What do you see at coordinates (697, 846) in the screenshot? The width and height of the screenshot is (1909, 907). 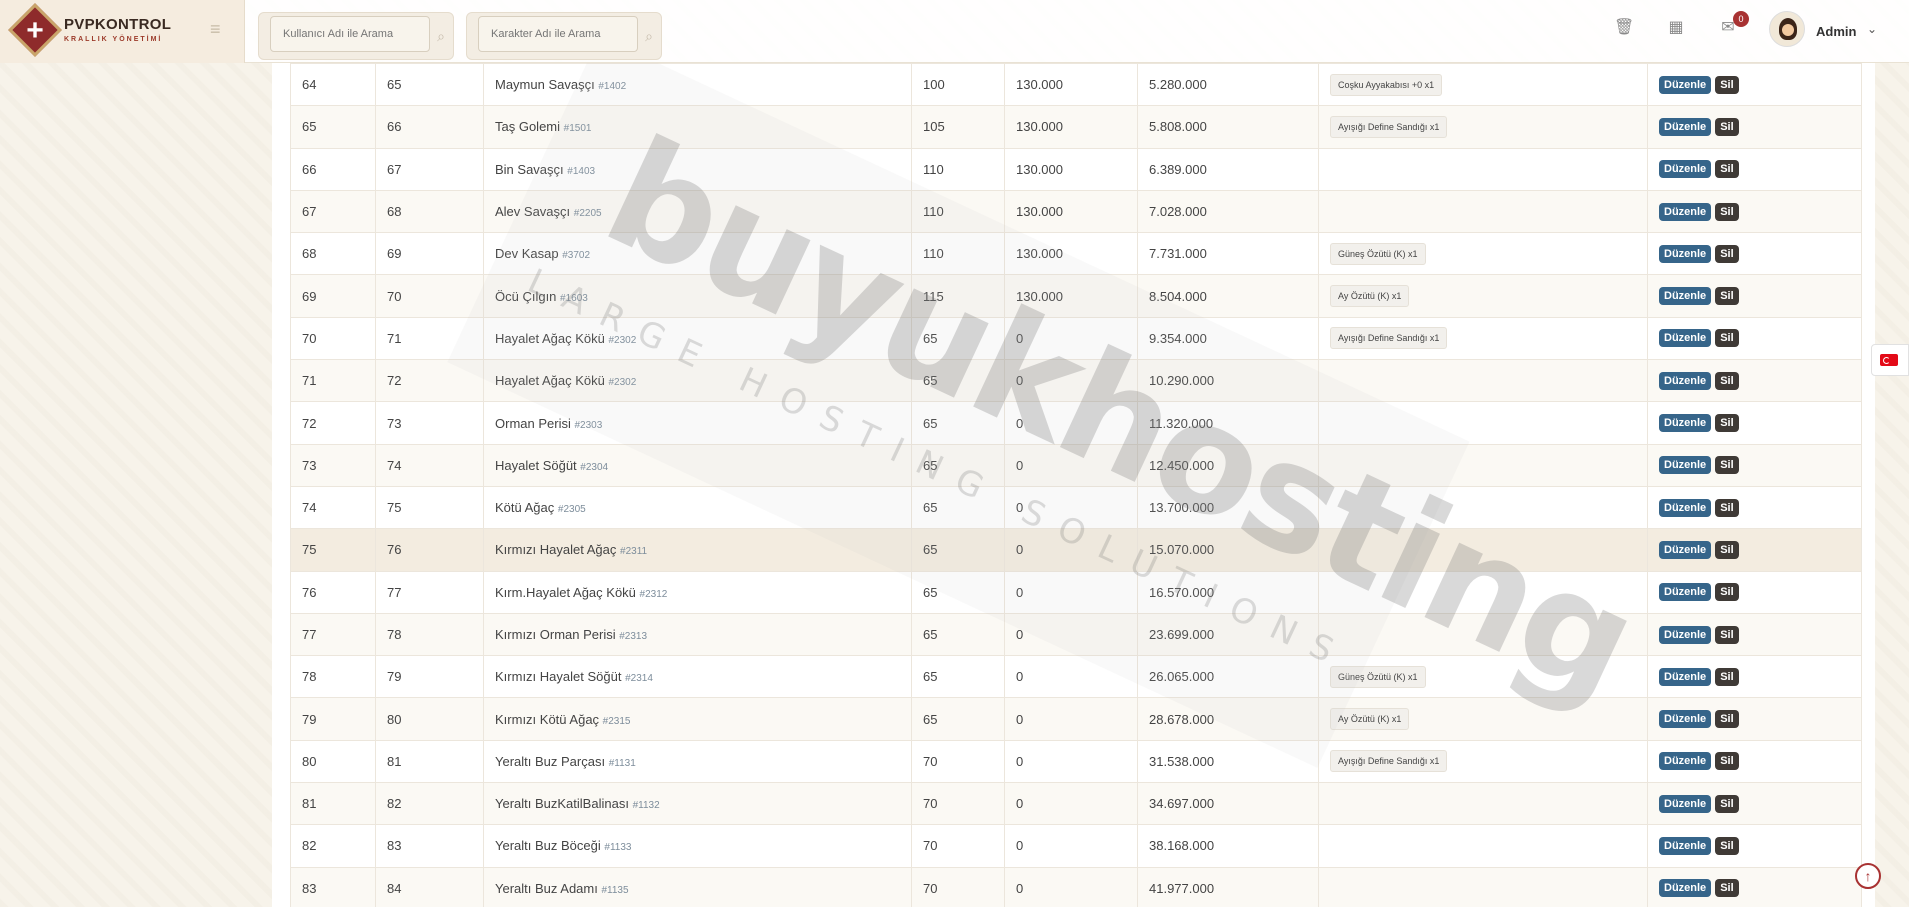 I see `mob-cell: Yeraltı Buz Böceği #1133` at bounding box center [697, 846].